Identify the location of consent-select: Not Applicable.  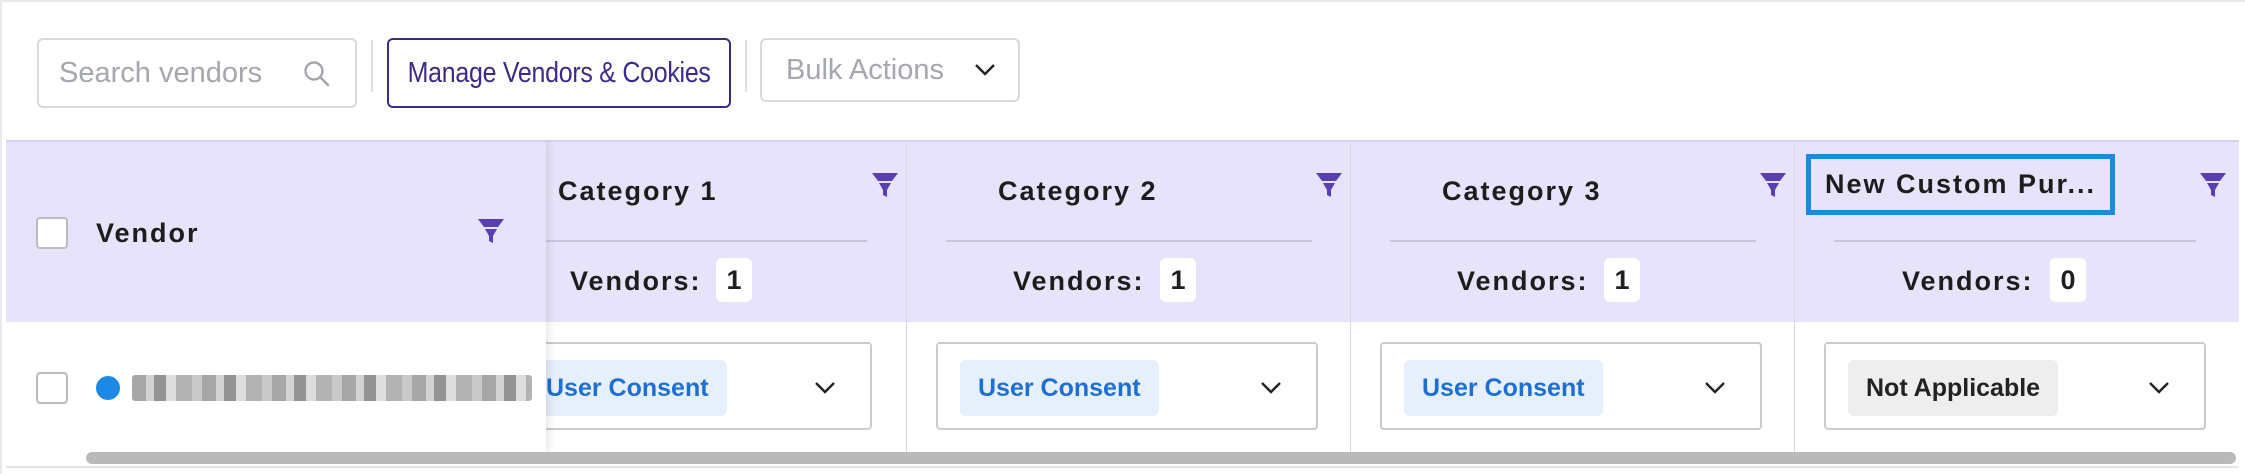
(2015, 386).